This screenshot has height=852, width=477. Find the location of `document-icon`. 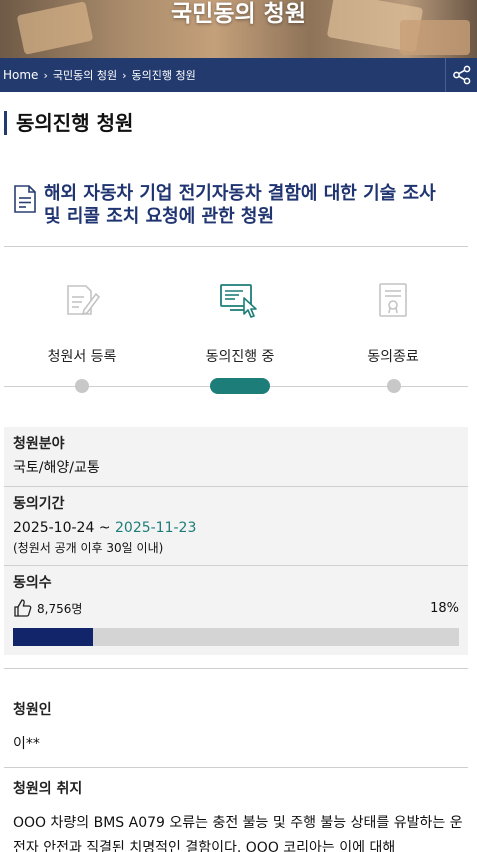

document-icon is located at coordinates (25, 199).